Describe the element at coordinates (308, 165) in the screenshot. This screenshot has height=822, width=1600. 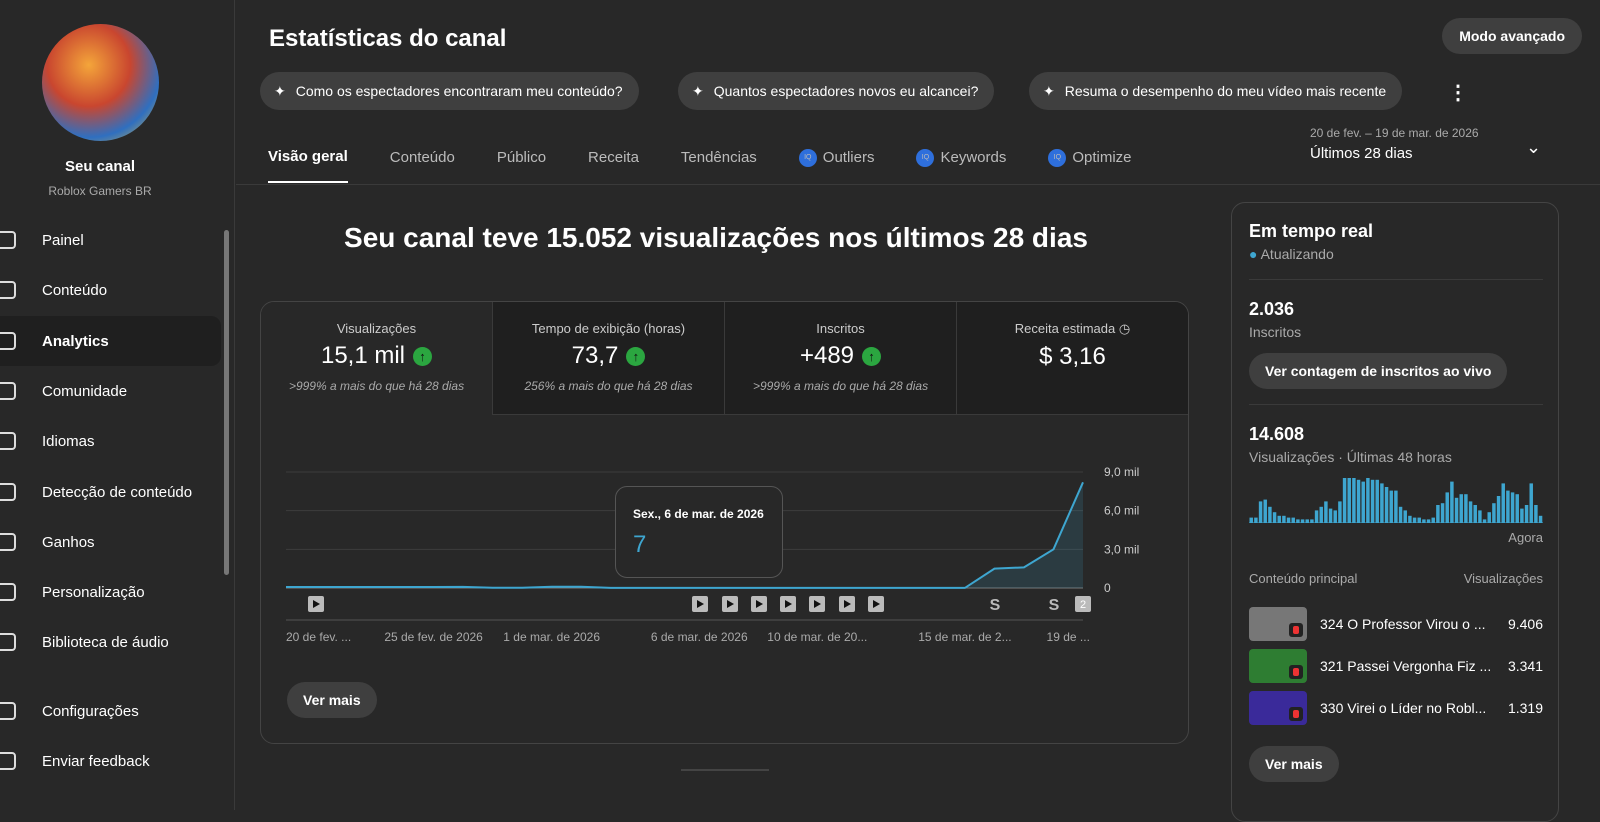
I see `tab-overview: Visão geral` at that location.